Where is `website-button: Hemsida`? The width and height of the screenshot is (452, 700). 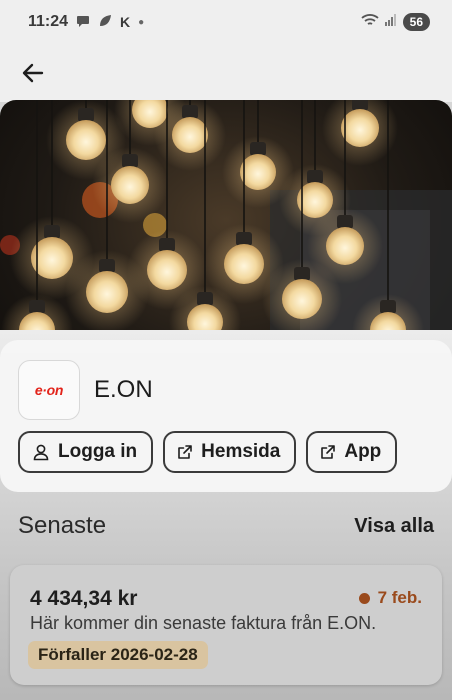 website-button: Hemsida is located at coordinates (230, 452).